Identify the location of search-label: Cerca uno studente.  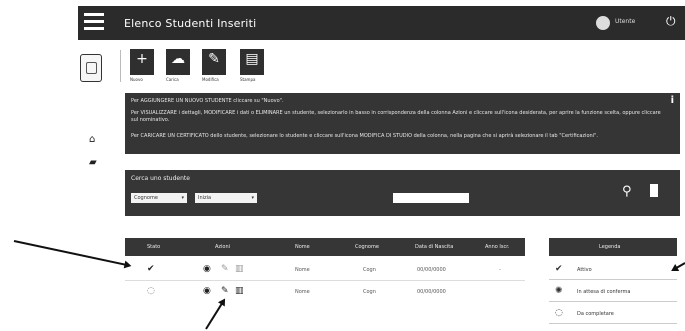
(160, 178).